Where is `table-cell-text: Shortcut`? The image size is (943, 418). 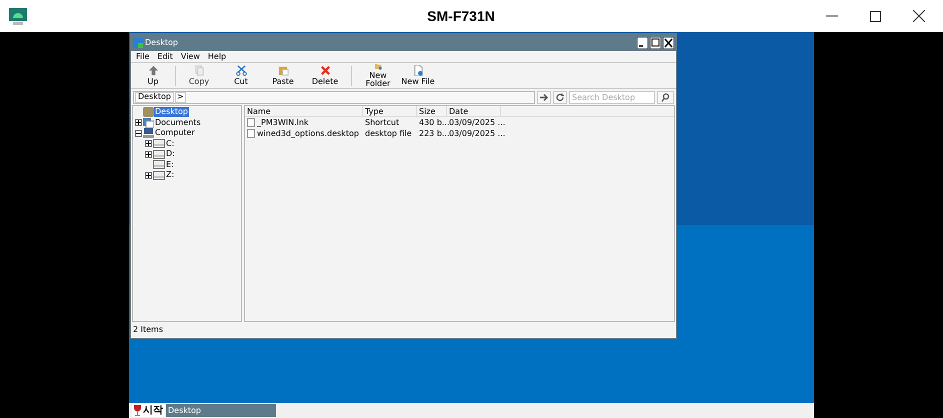 table-cell-text: Shortcut is located at coordinates (382, 122).